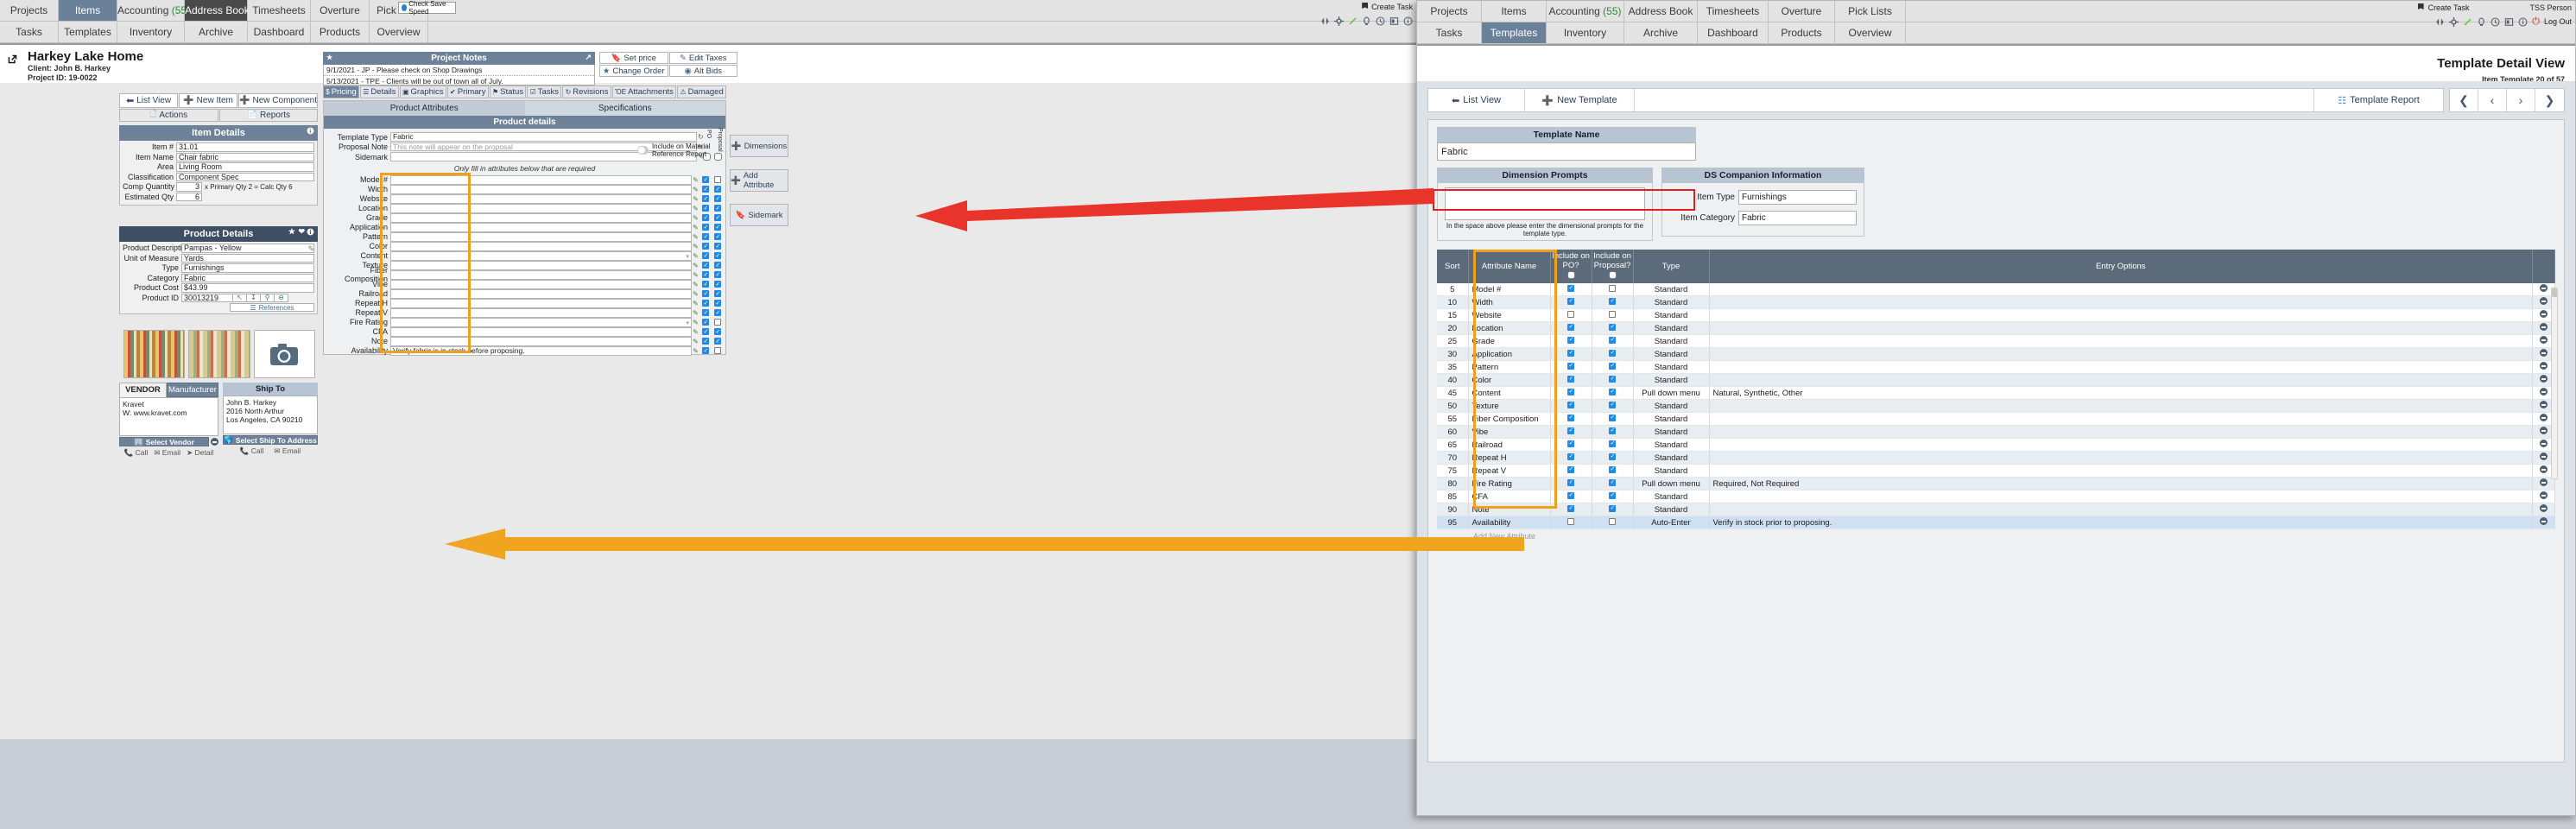 The height and width of the screenshot is (829, 2576). I want to click on last-record-button: ❯, so click(2549, 100).